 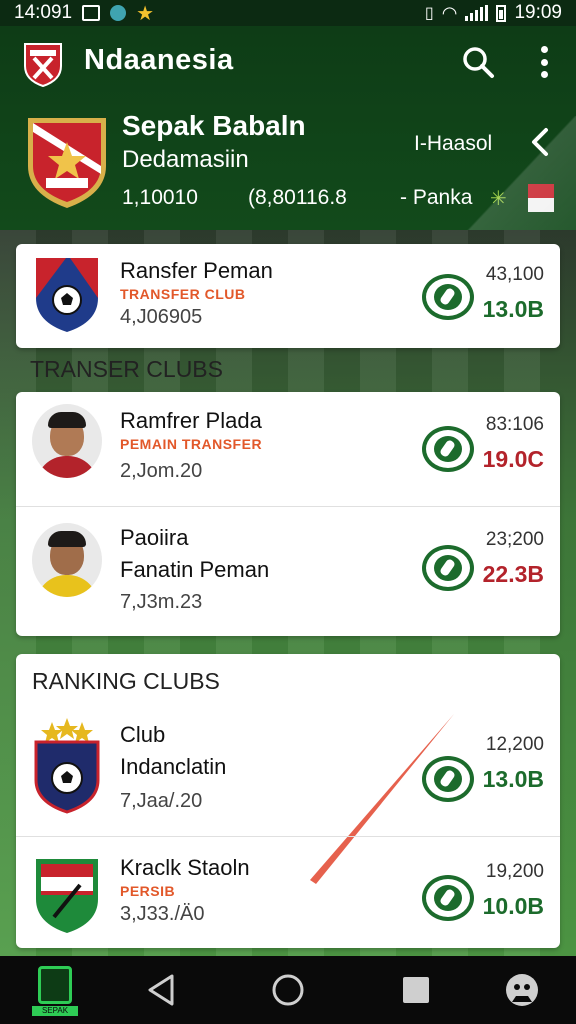 What do you see at coordinates (196, 270) in the screenshot?
I see `player-name: Ransfer Peman` at bounding box center [196, 270].